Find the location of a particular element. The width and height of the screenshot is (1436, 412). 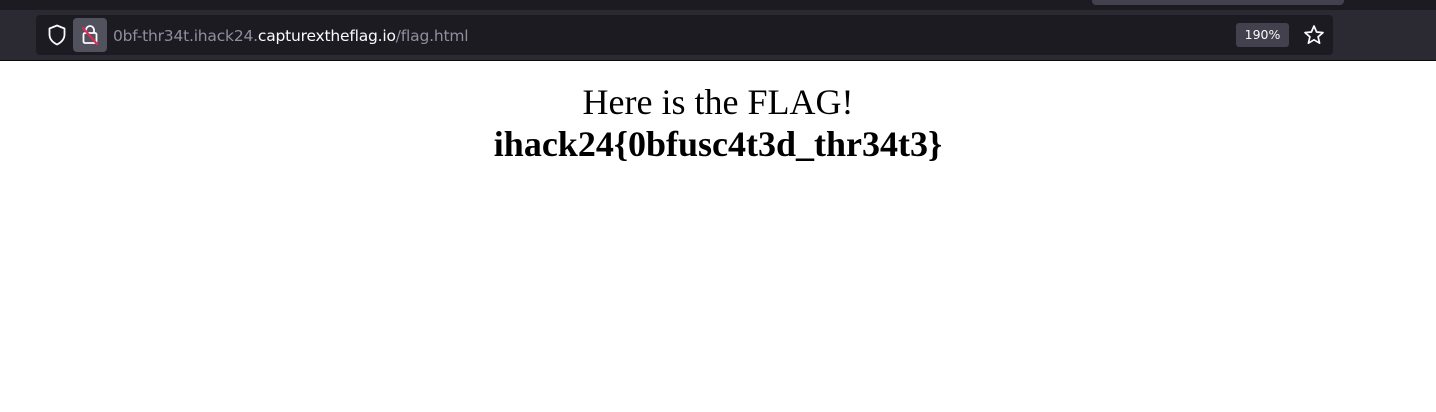

tab is located at coordinates (1218, 2).